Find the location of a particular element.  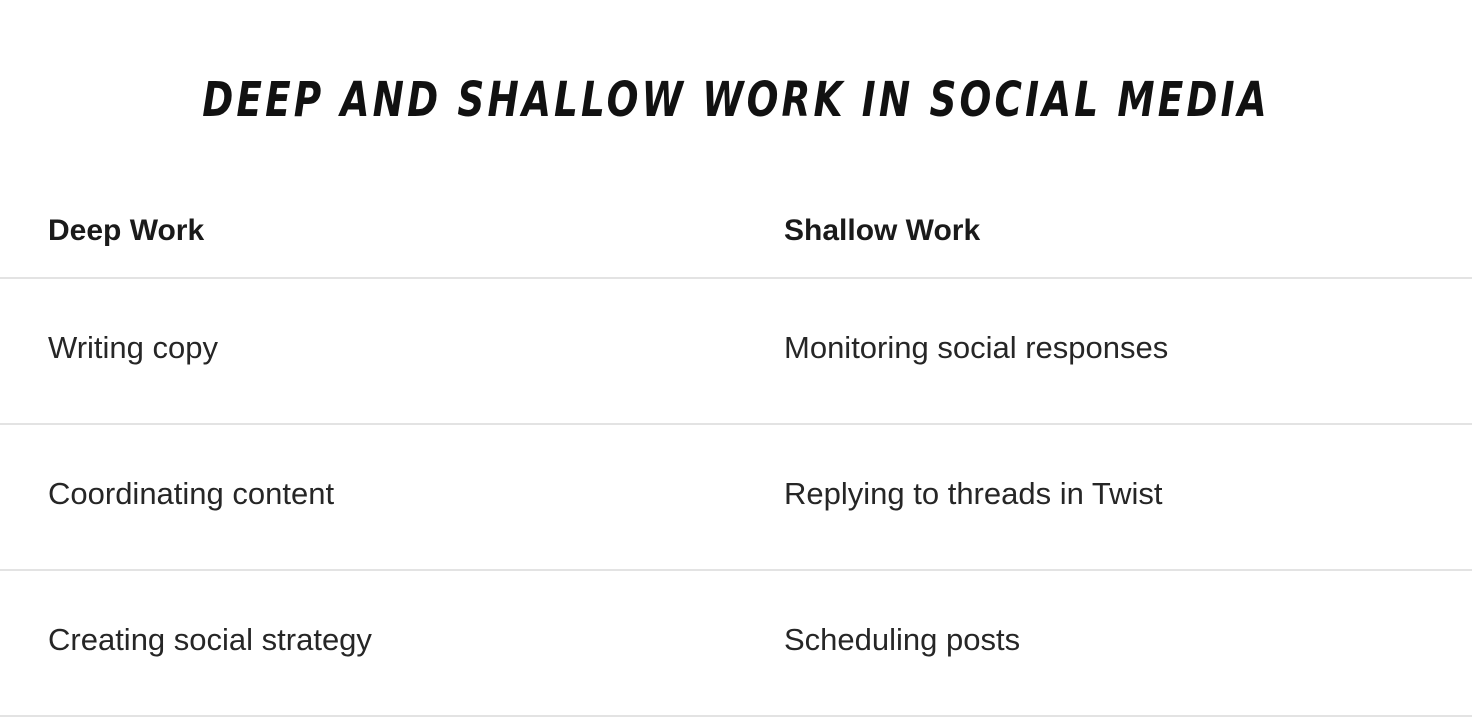

shallow-work-cell: Monitoring social responses is located at coordinates (976, 347).